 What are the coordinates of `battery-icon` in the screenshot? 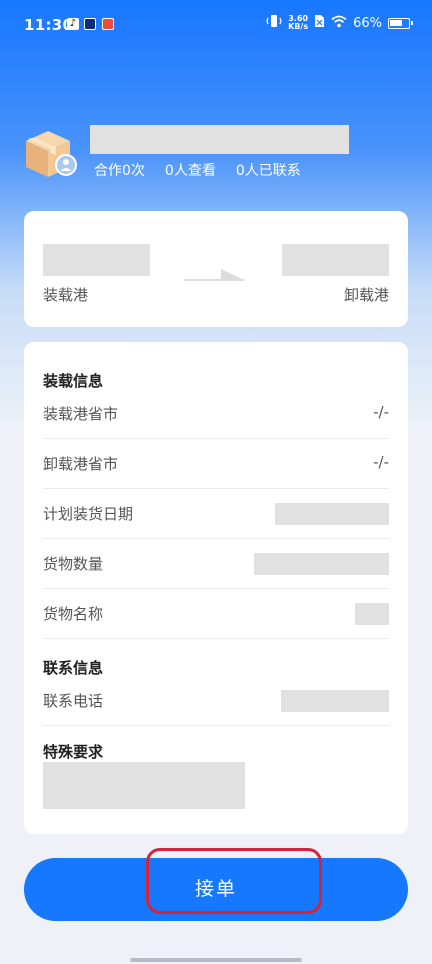 It's located at (400, 23).